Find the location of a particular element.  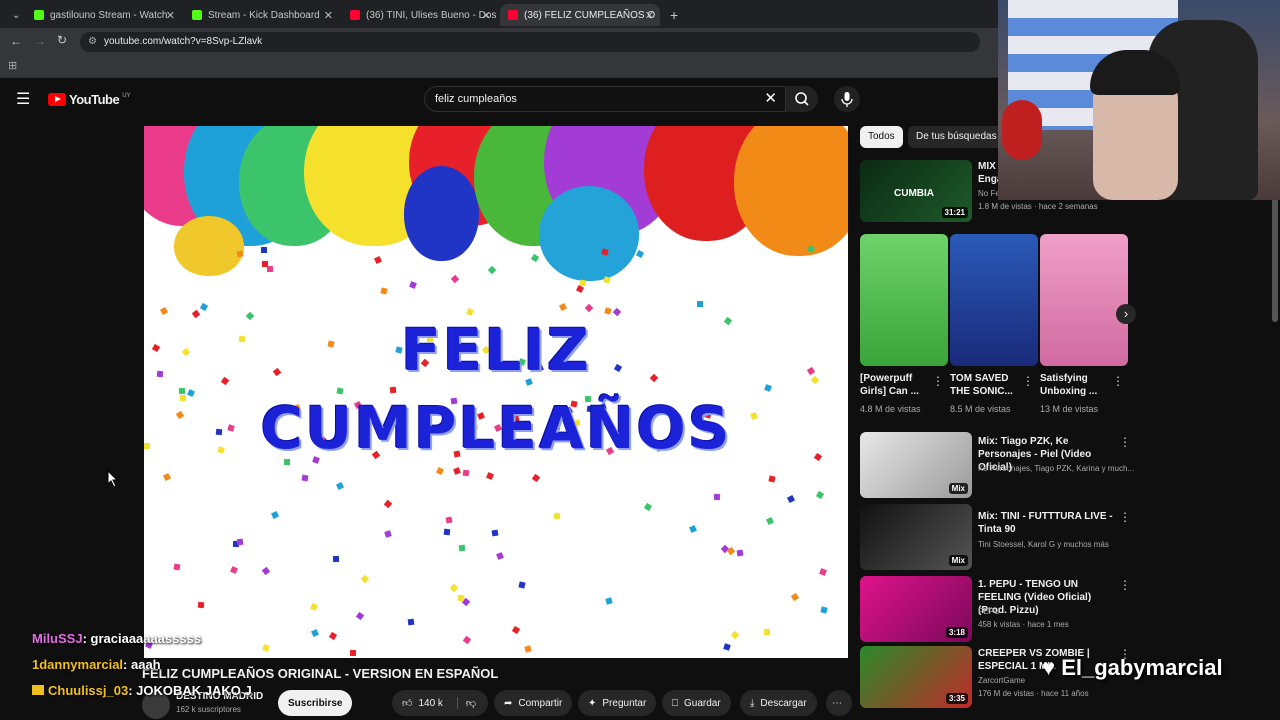

share-label: Compartir is located at coordinates (540, 703).